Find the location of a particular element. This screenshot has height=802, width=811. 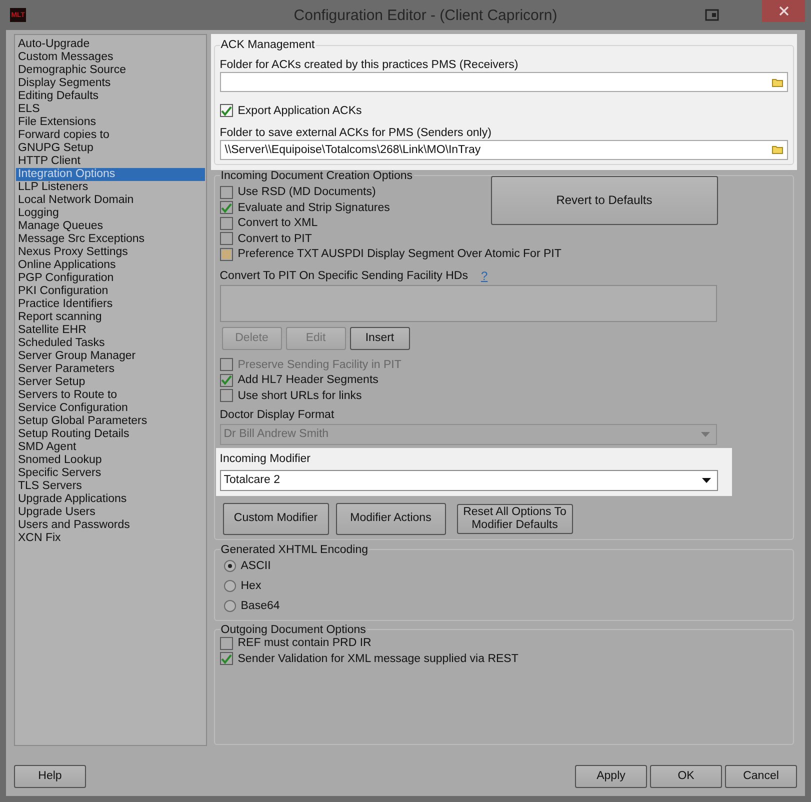

sidebar-item: ELS is located at coordinates (110, 109).